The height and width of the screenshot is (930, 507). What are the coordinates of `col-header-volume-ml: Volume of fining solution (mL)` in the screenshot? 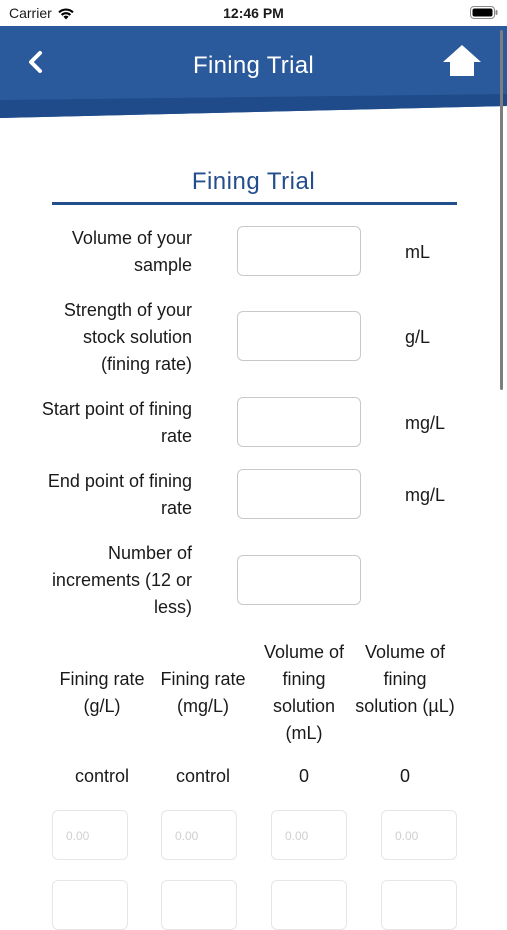 It's located at (304, 692).